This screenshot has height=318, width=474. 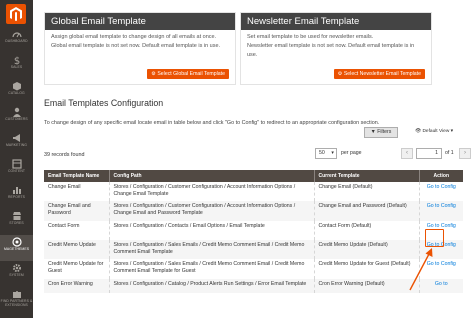 I want to click on select-newsletter-template-button: ⚙ Select Newsletter Email Template, so click(x=379, y=74).